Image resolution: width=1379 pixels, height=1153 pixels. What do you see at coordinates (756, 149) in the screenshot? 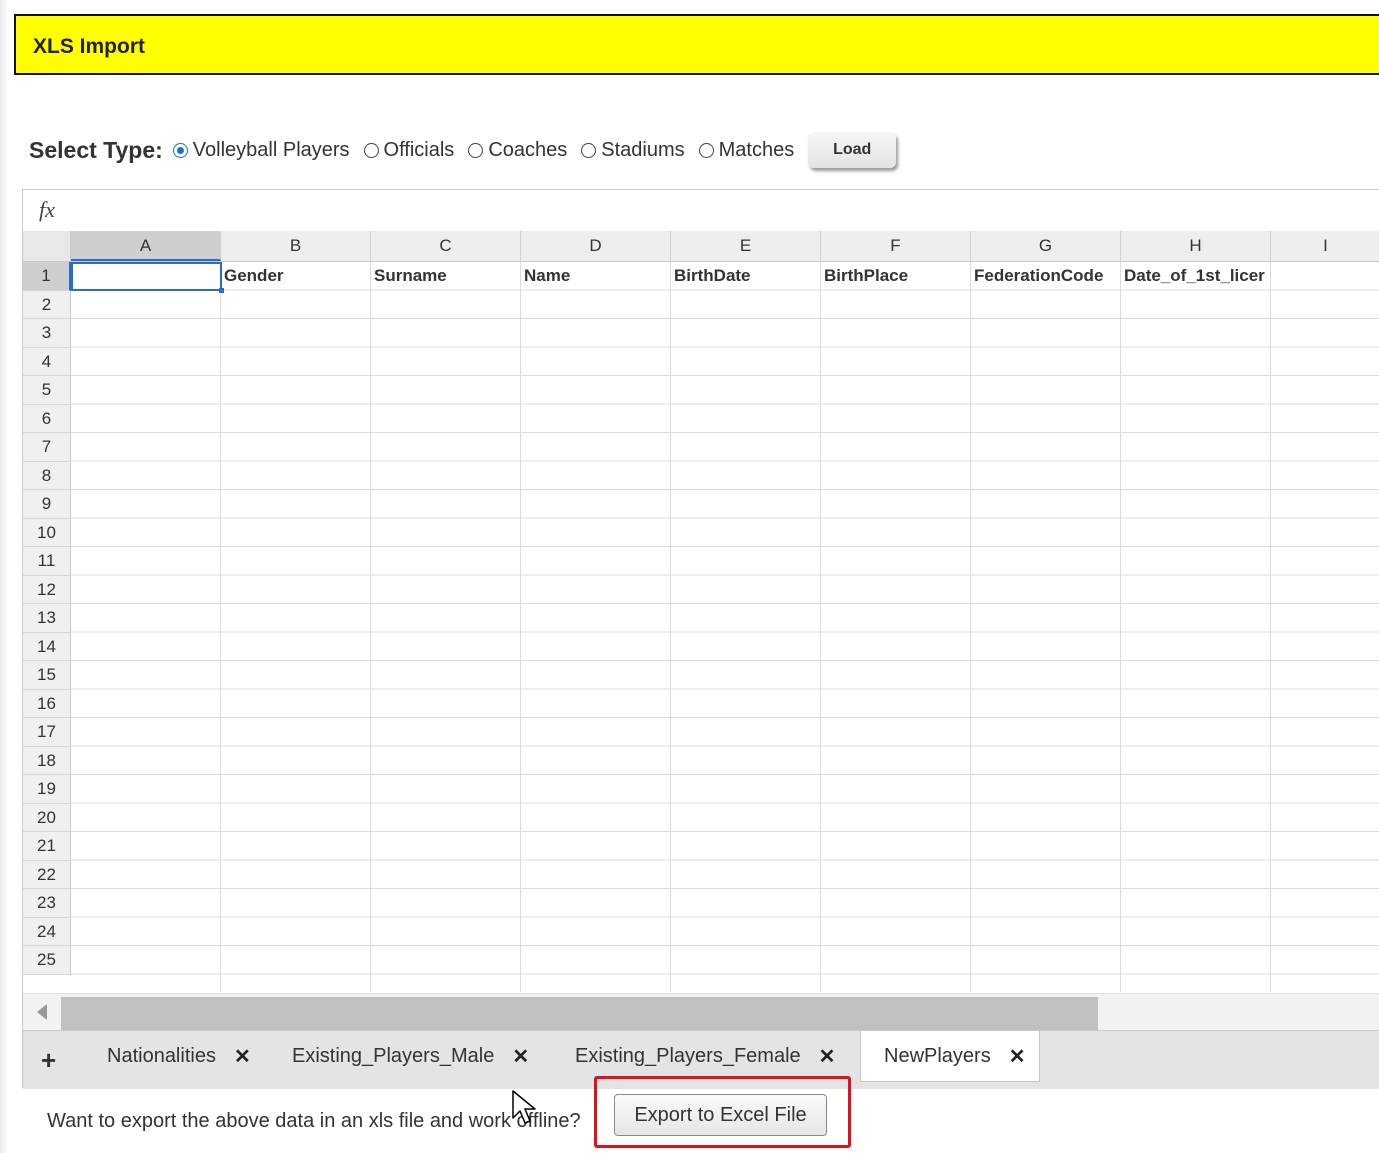
I see `radio-label: Matches` at bounding box center [756, 149].